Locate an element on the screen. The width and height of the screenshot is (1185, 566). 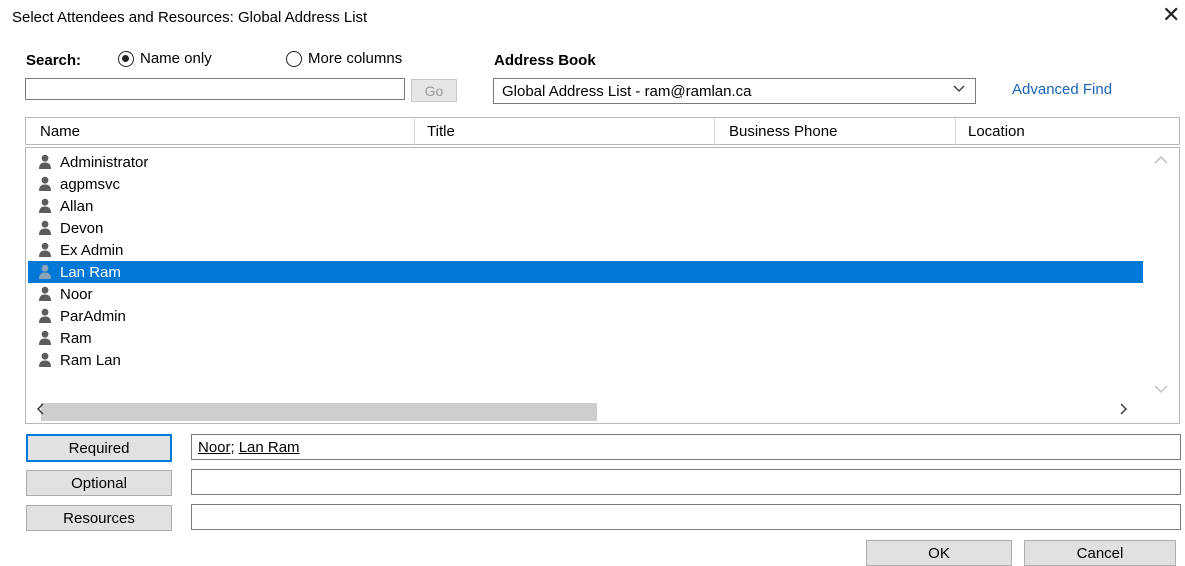
list-item-name: Noor is located at coordinates (76, 294).